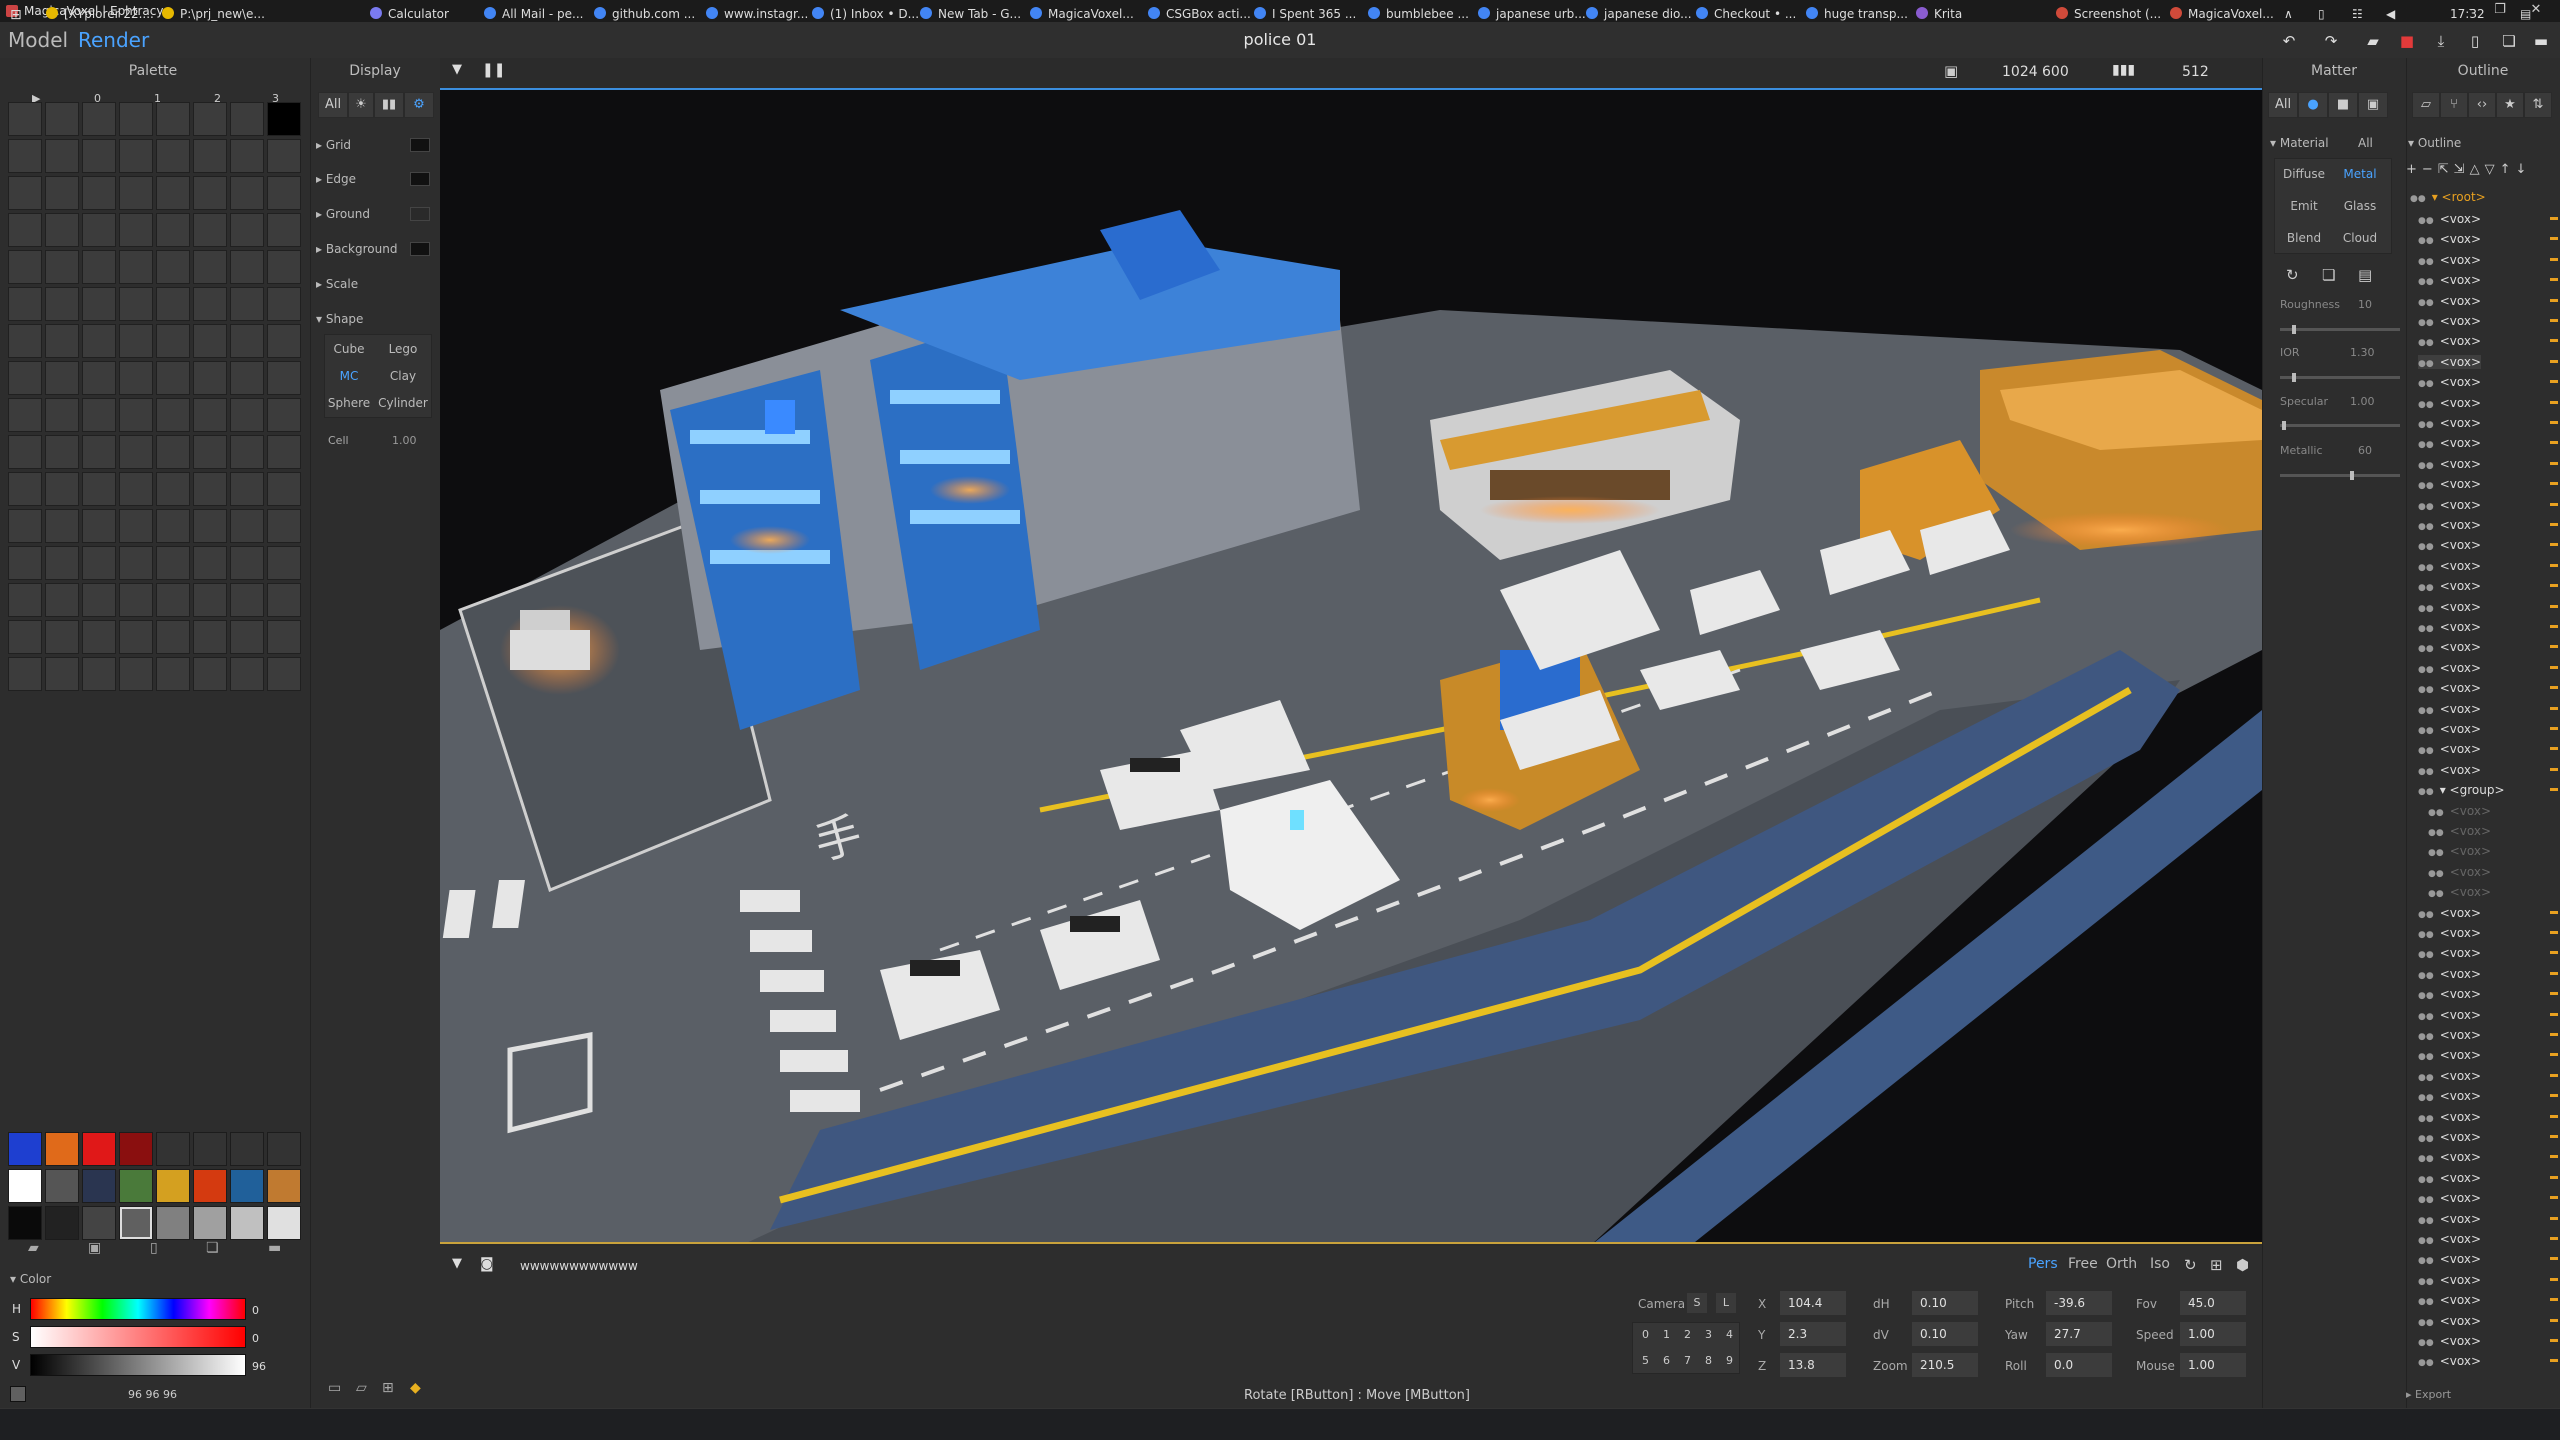 This screenshot has height=1440, width=2560. What do you see at coordinates (2299, 143) in the screenshot?
I see `material-section-header: ▾ Material` at bounding box center [2299, 143].